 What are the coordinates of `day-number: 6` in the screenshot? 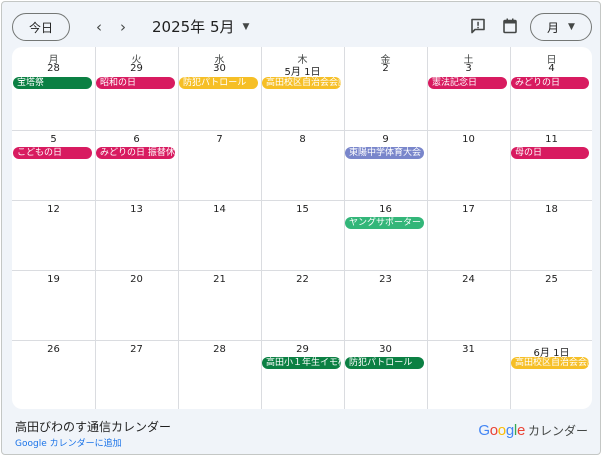 It's located at (136, 139).